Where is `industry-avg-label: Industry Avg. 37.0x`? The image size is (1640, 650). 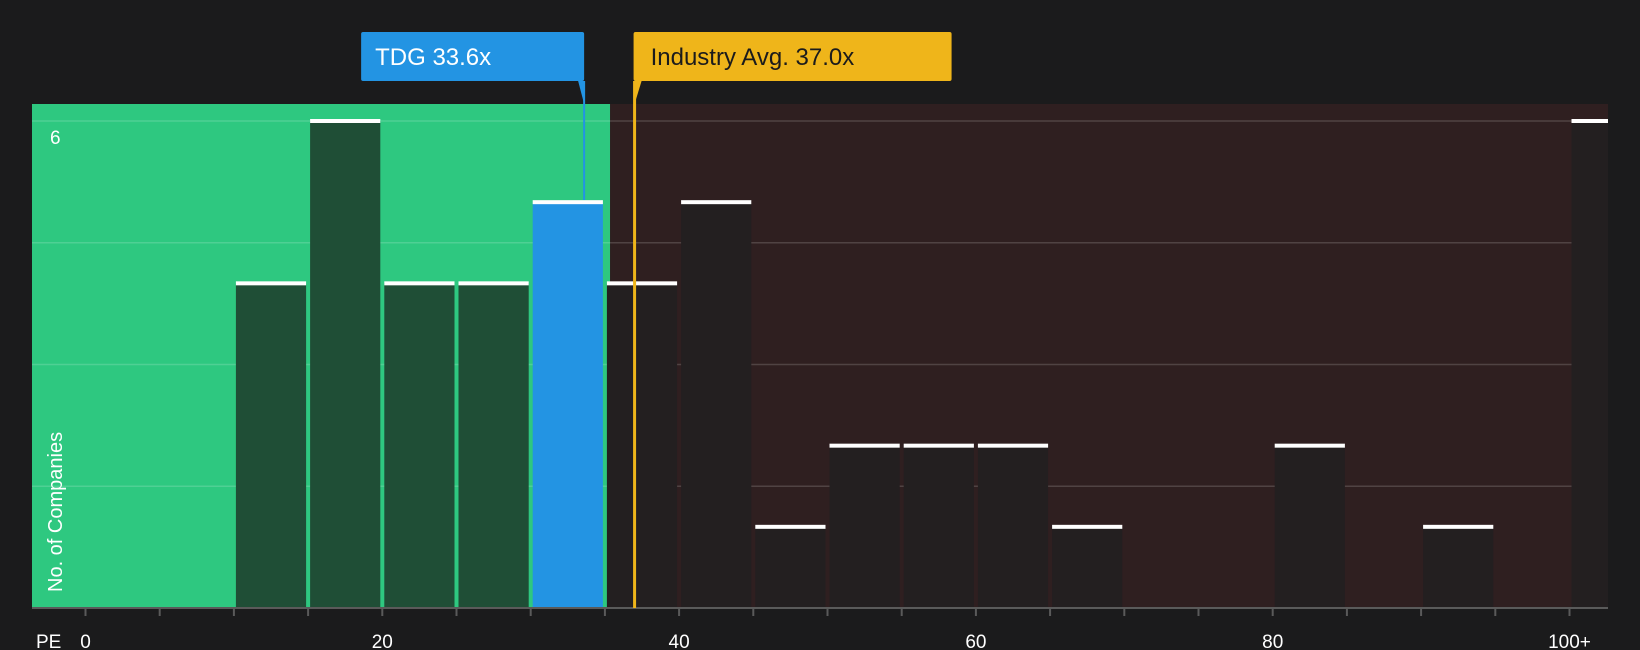 industry-avg-label: Industry Avg. 37.0x is located at coordinates (753, 57).